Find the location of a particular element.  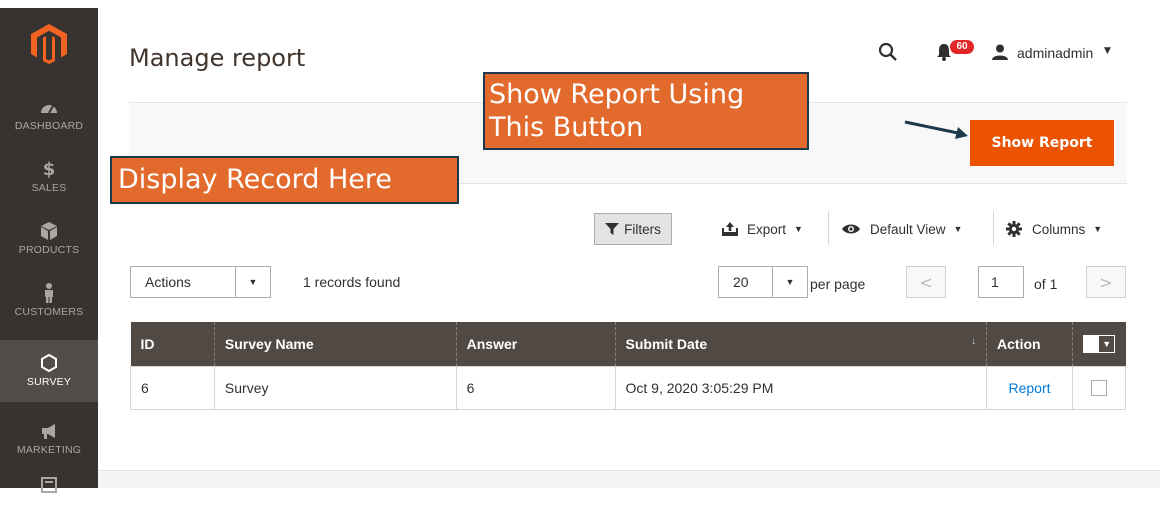

row-checkbox is located at coordinates (1098, 388).